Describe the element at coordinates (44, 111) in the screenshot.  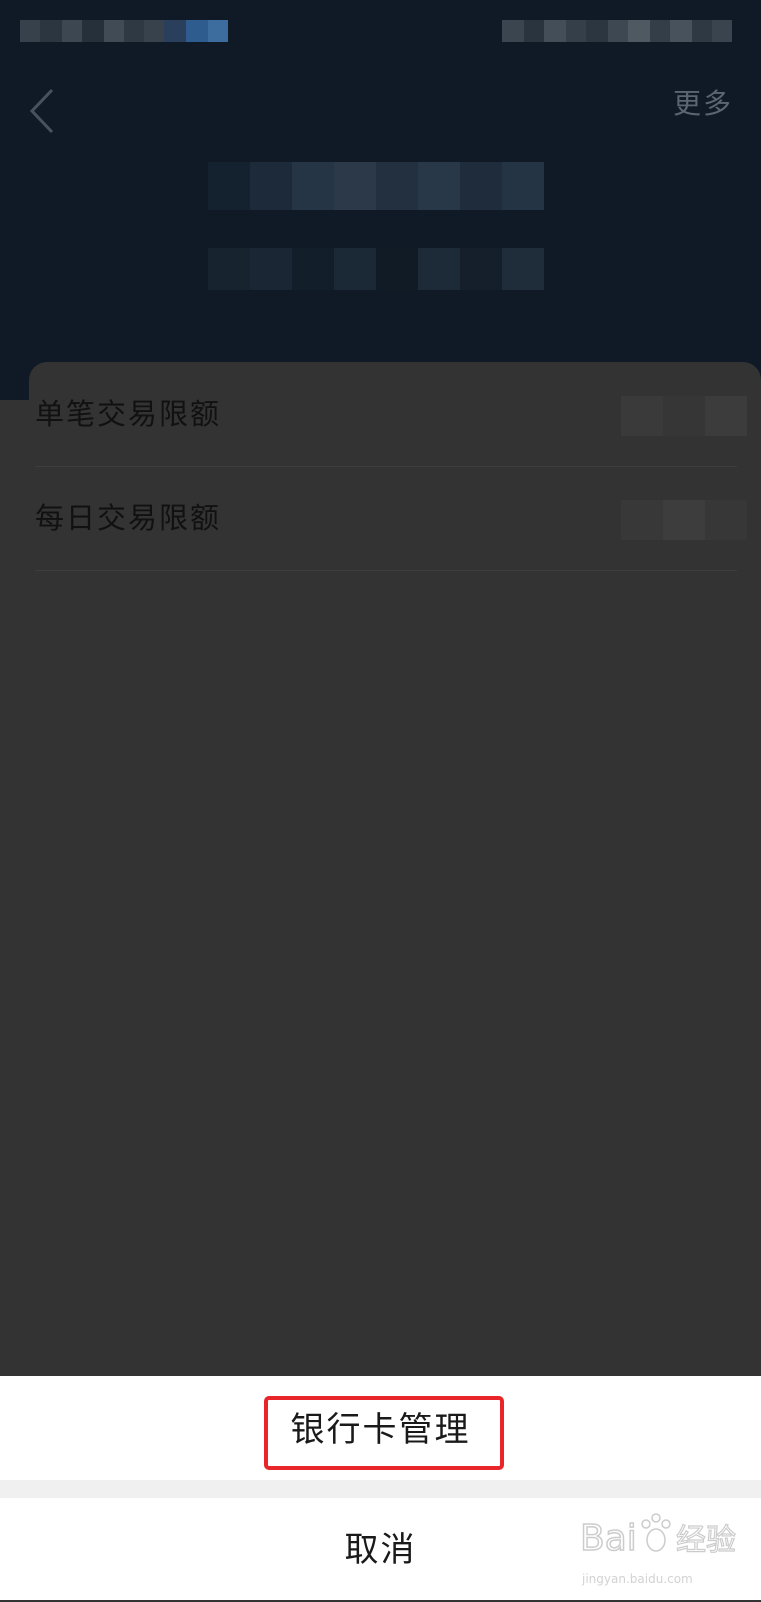
I see `chevron-left-icon` at that location.